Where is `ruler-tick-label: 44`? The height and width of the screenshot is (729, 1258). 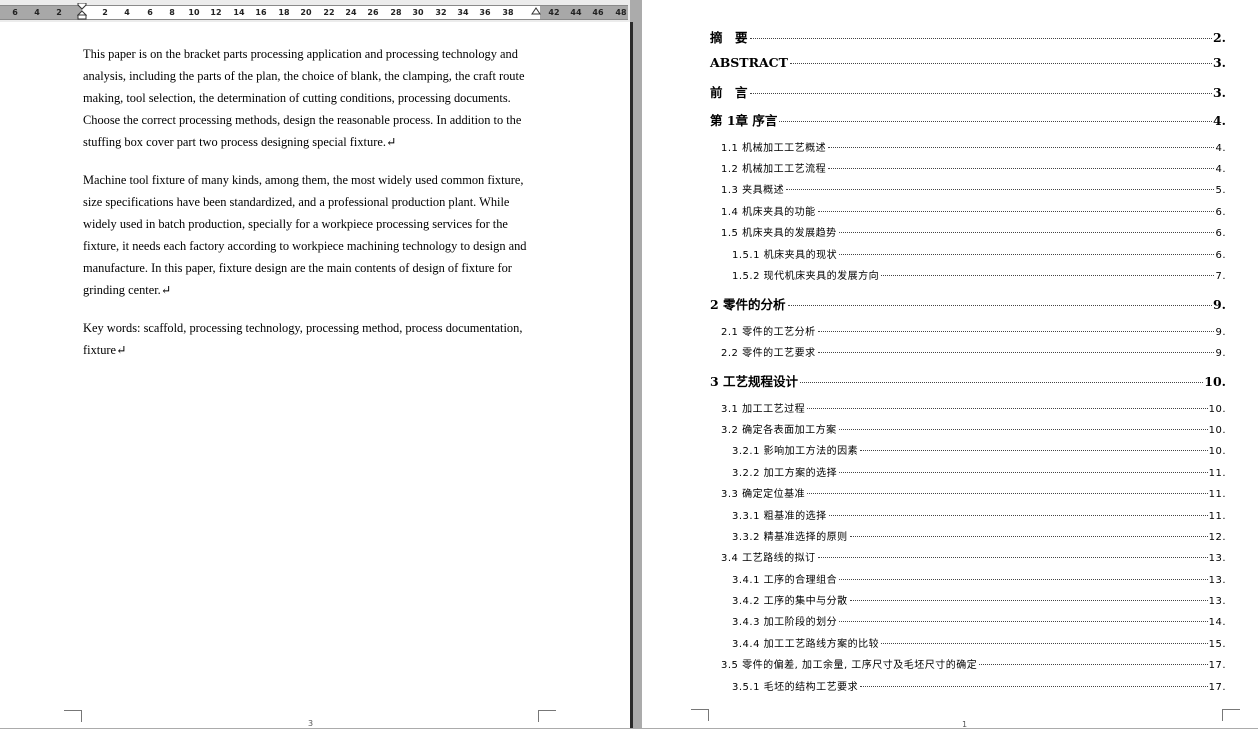
ruler-tick-label: 44 is located at coordinates (576, 12).